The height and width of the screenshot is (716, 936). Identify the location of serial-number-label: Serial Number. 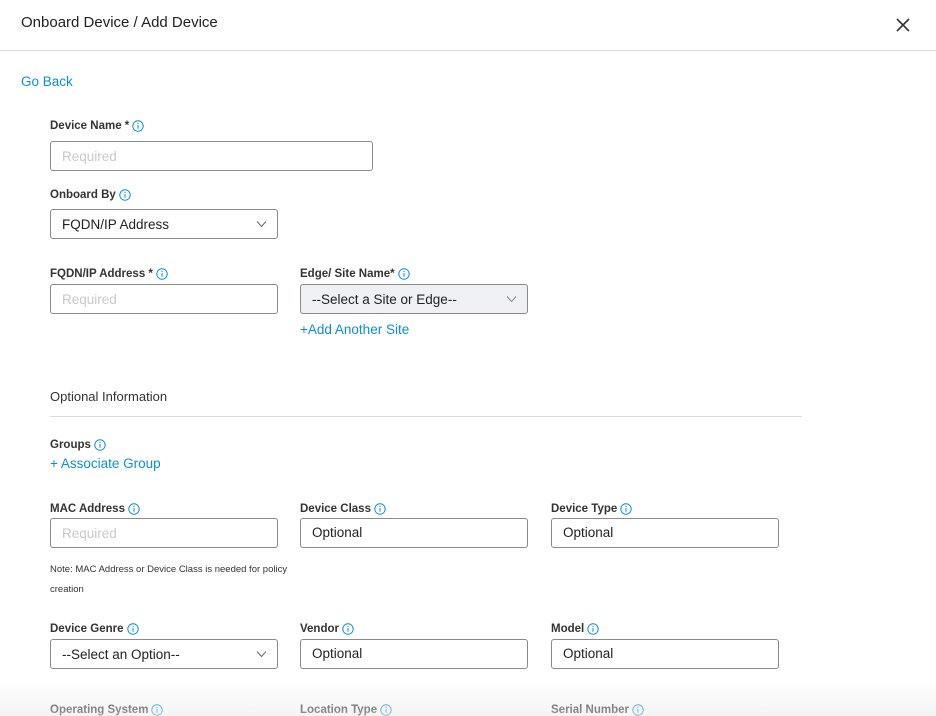
(597, 710).